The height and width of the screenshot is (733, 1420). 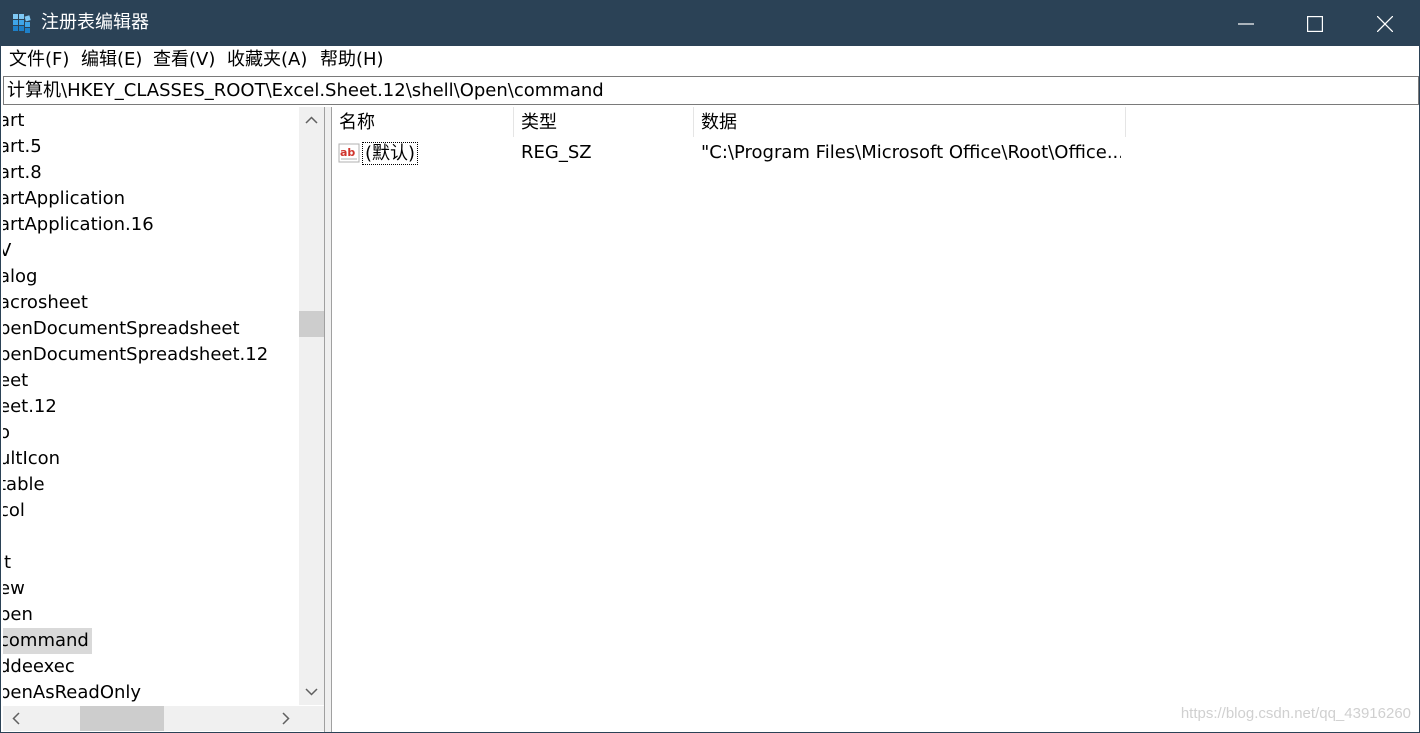 I want to click on menu-bar: 文件(F) 编辑(E) 查看(V) 收藏夹(A) 帮助(H), so click(x=710, y=60).